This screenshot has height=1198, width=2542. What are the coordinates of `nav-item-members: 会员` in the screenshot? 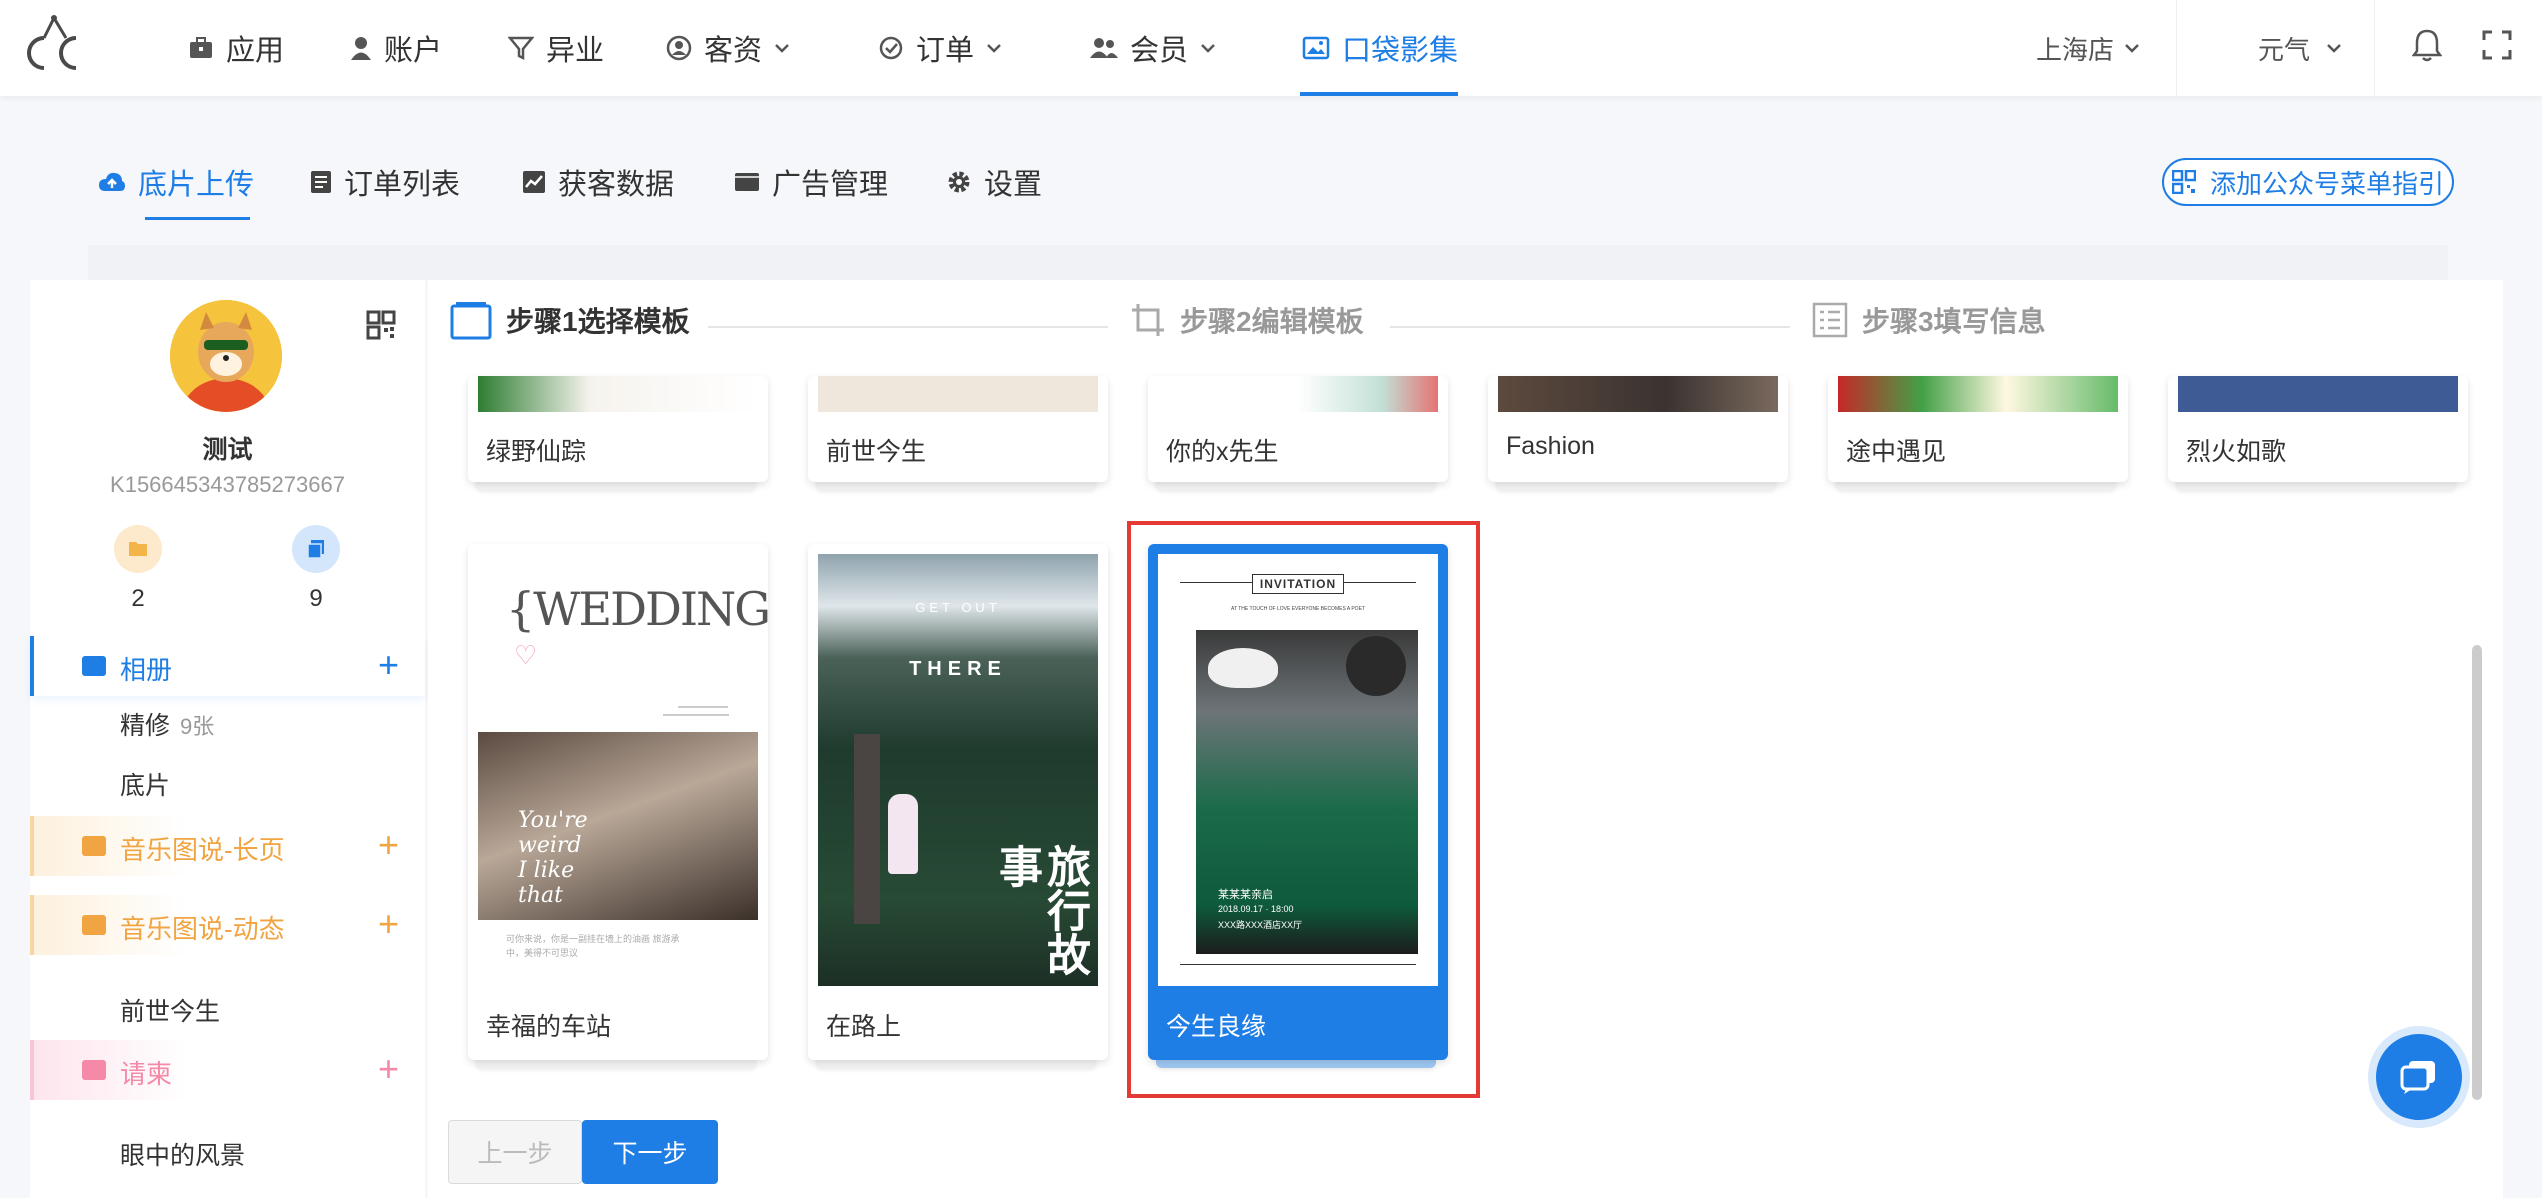 It's located at (1153, 48).